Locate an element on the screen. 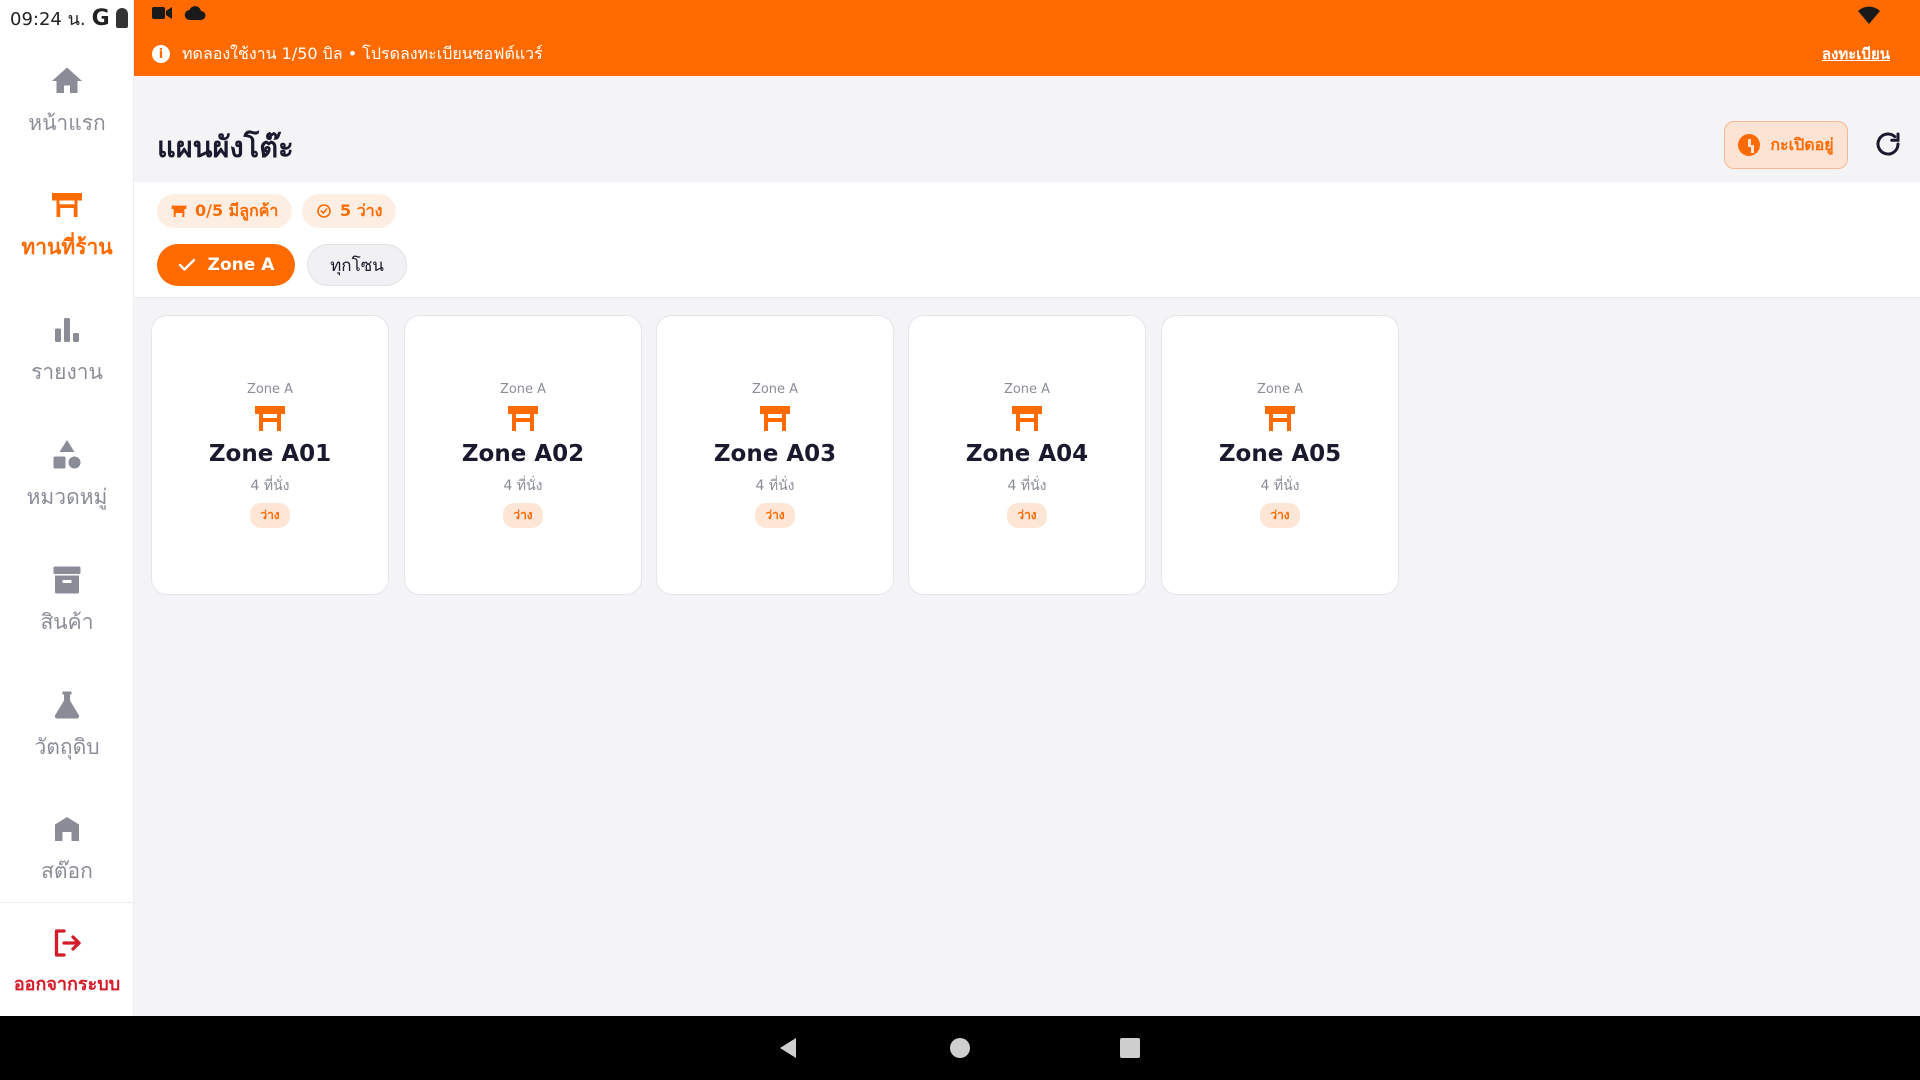  table-card: Zone A Zone A01 4 ที่นั่ง ว่าง is located at coordinates (270, 455).